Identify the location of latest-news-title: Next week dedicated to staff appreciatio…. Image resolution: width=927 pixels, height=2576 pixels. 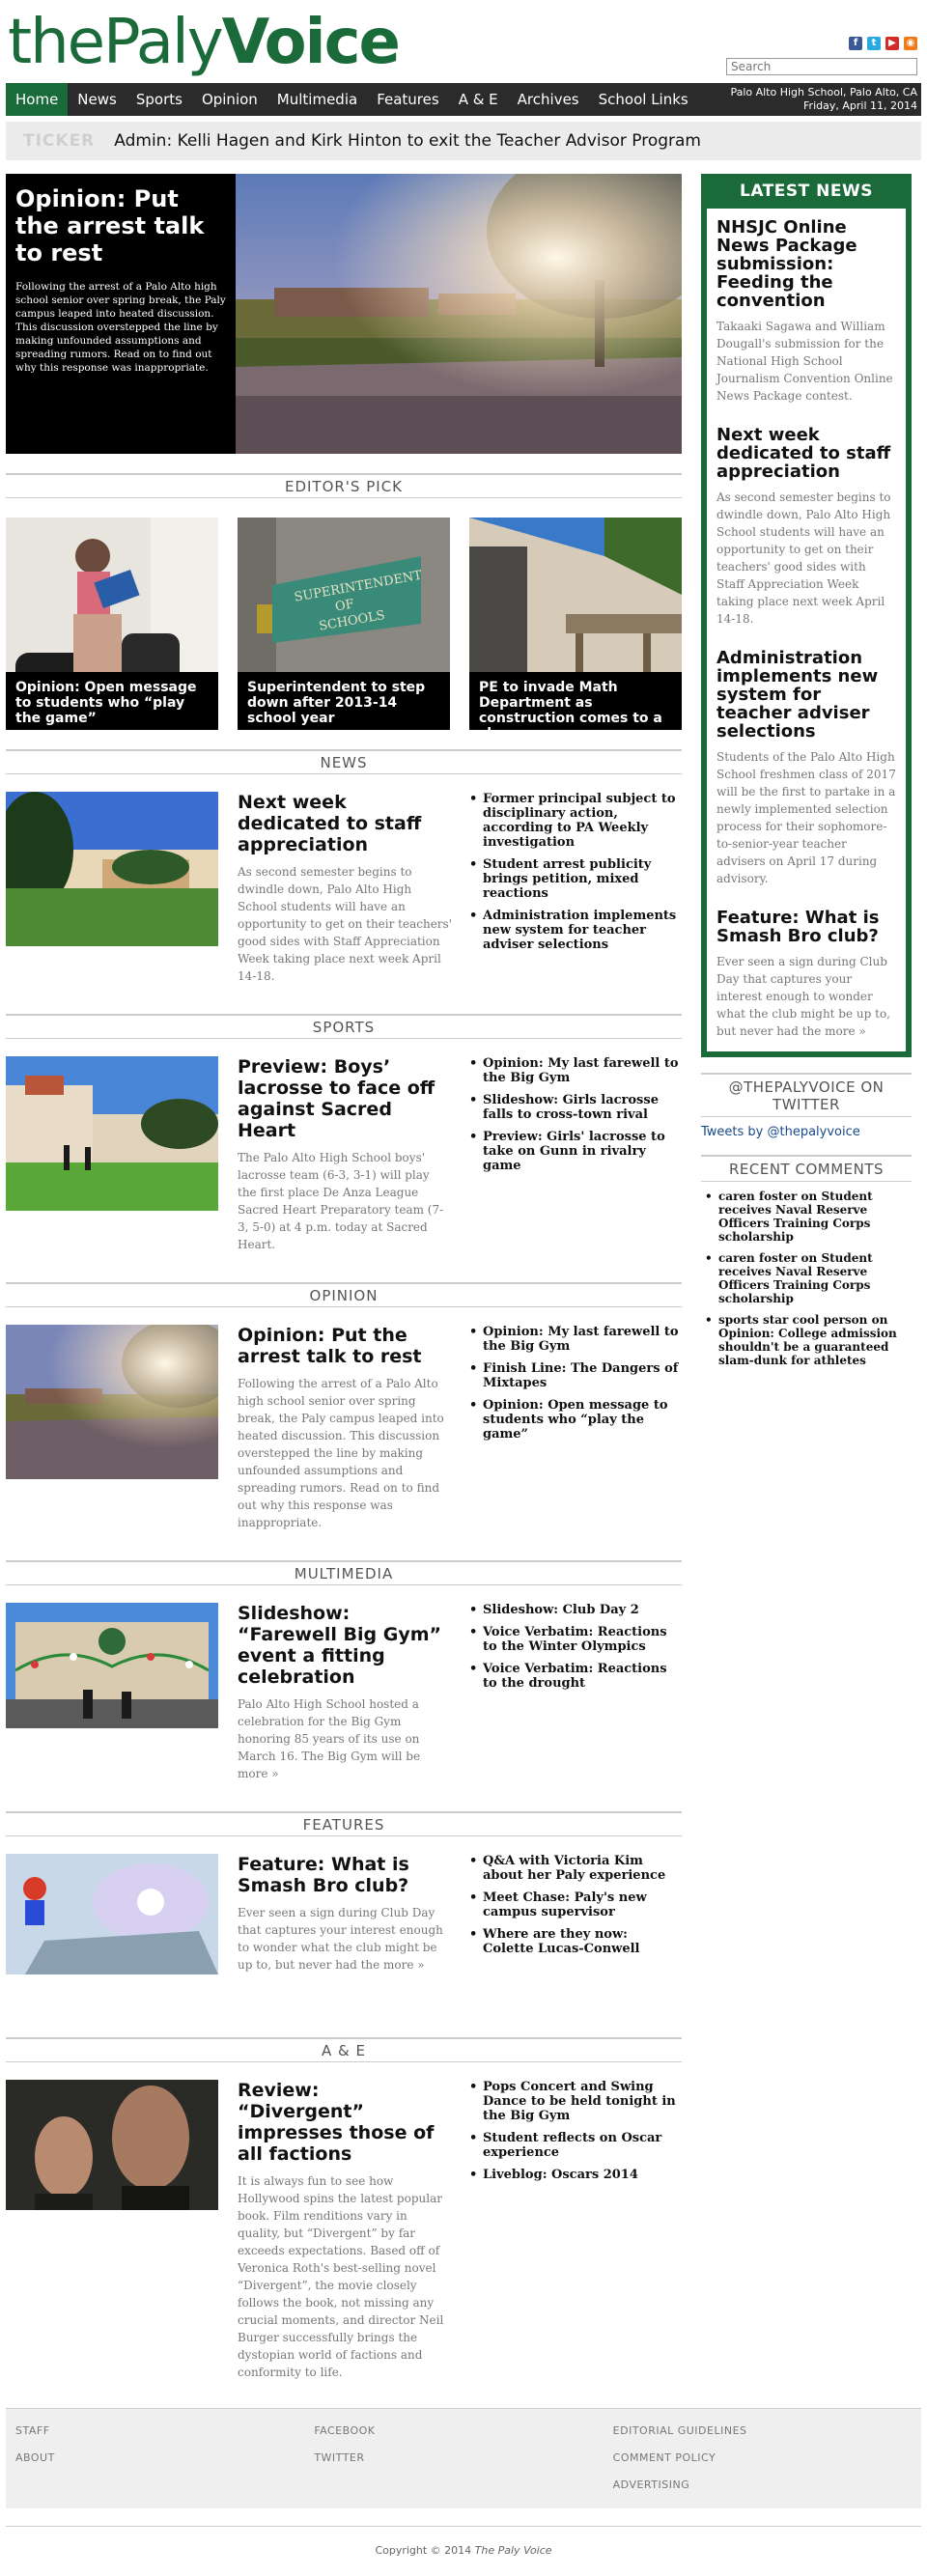
(806, 454).